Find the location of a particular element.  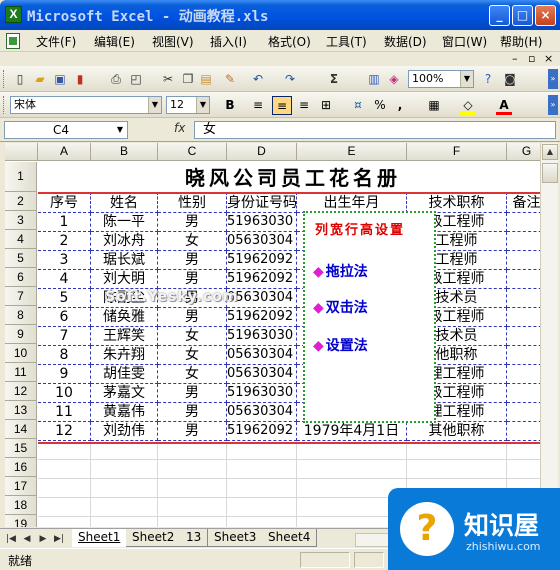

maximize-button: □ is located at coordinates (522, 15).